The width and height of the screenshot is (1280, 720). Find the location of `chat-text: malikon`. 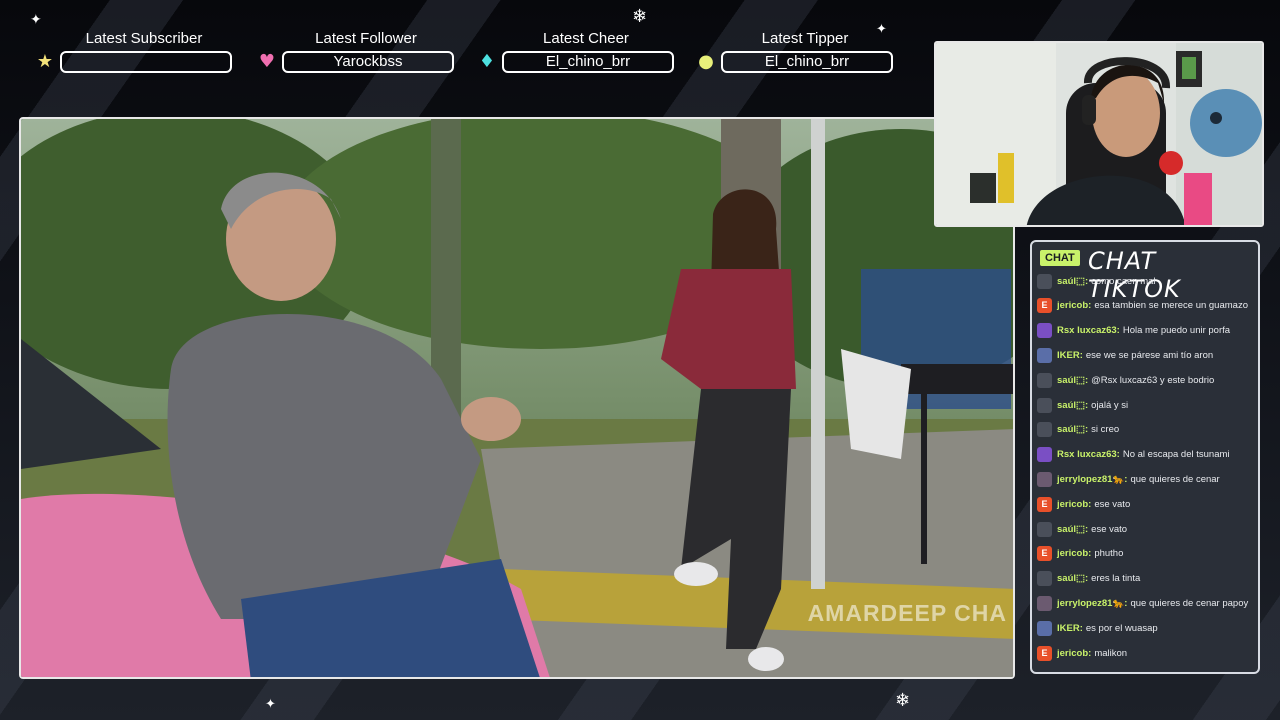

chat-text: malikon is located at coordinates (1111, 653).